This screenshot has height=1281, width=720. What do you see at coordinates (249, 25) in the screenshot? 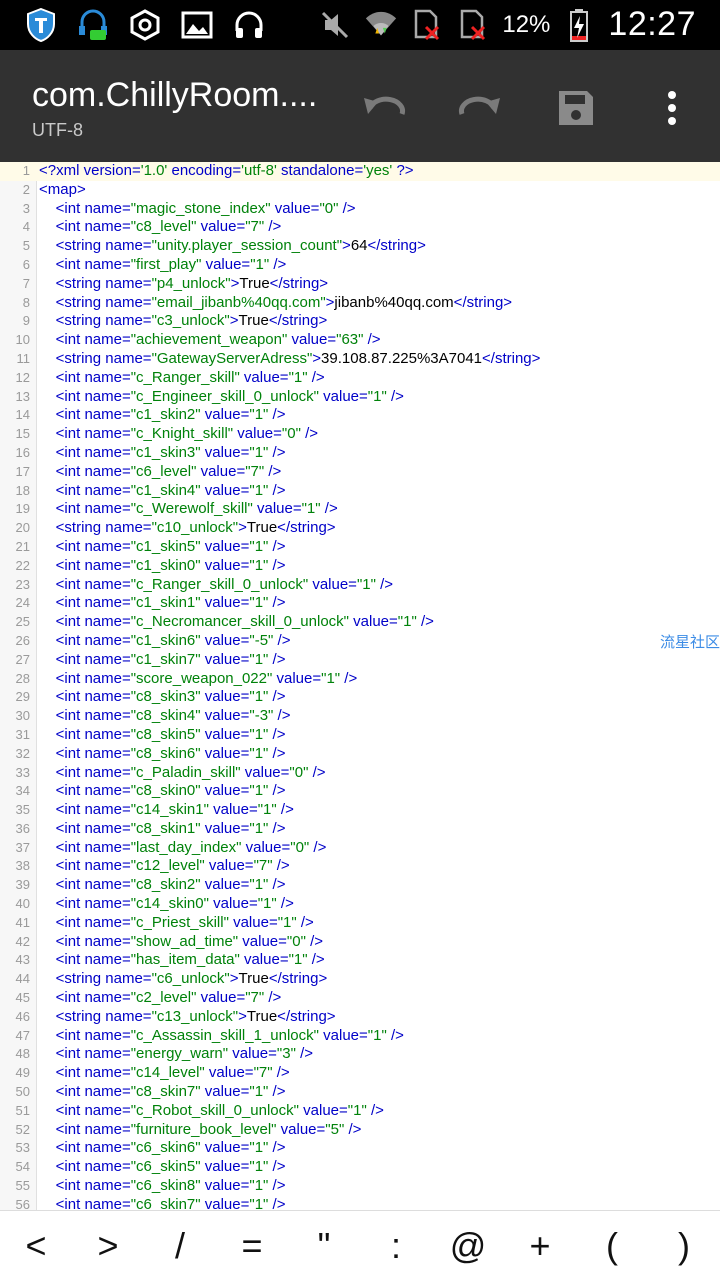
I see `headphones-icon` at bounding box center [249, 25].